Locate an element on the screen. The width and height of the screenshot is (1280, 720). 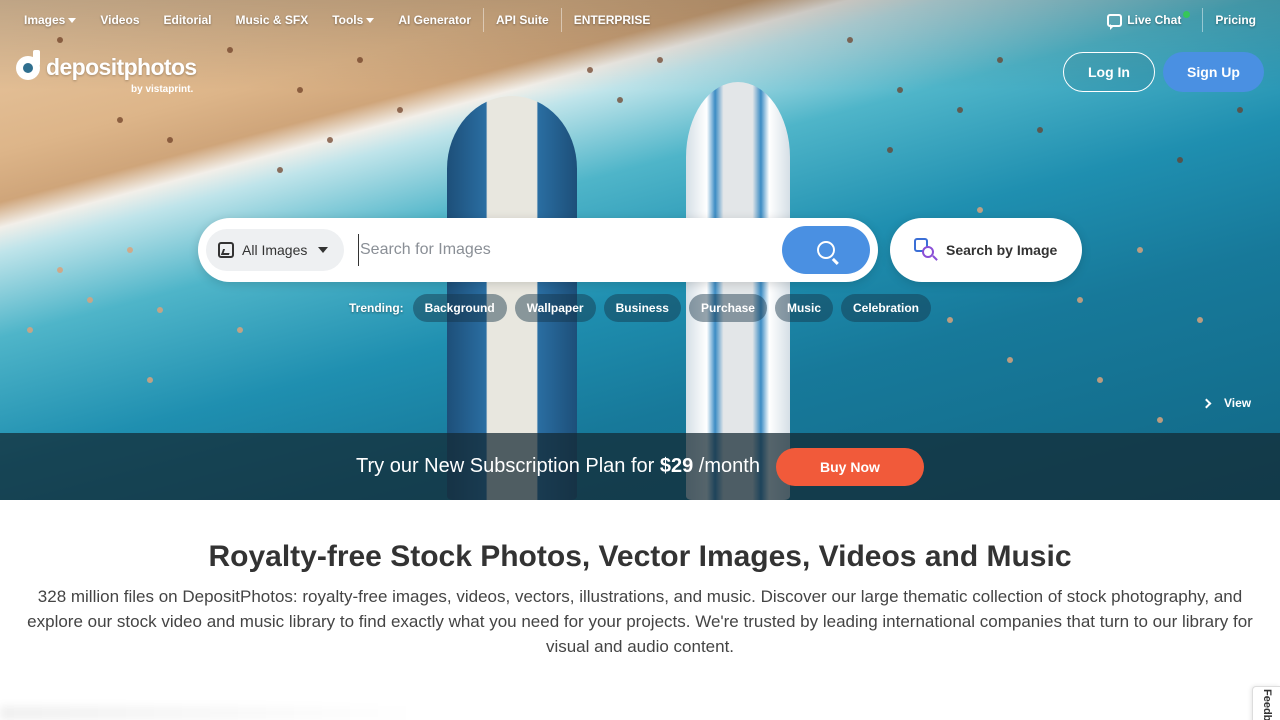
trending-chip-music: Music is located at coordinates (803, 308).